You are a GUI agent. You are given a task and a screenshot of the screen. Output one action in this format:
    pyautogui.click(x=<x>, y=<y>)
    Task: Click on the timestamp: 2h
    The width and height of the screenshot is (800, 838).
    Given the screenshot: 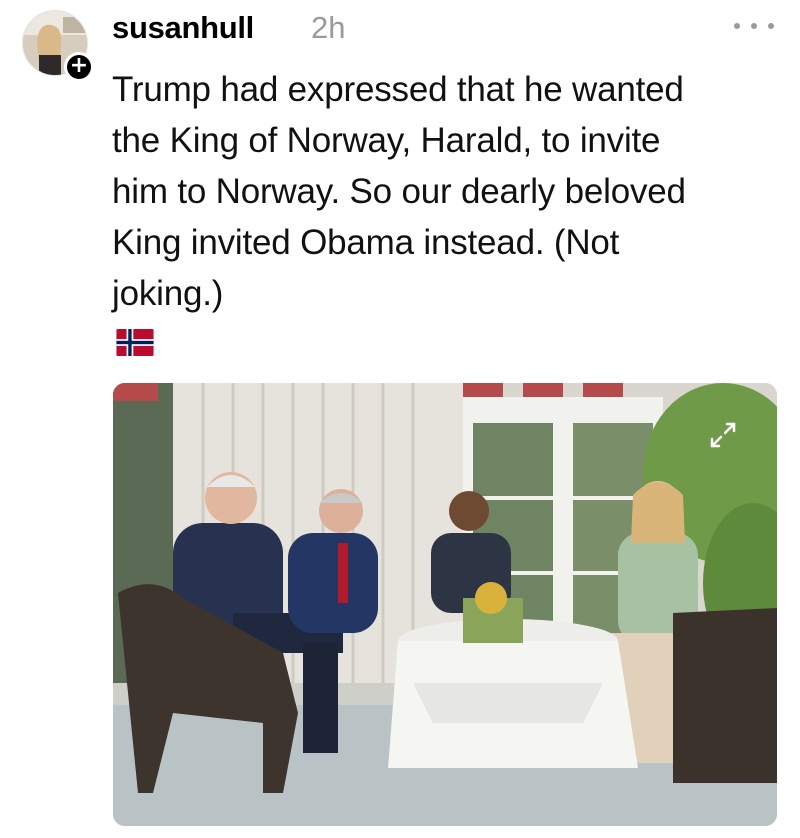 What is the action you would take?
    pyautogui.click(x=328, y=27)
    